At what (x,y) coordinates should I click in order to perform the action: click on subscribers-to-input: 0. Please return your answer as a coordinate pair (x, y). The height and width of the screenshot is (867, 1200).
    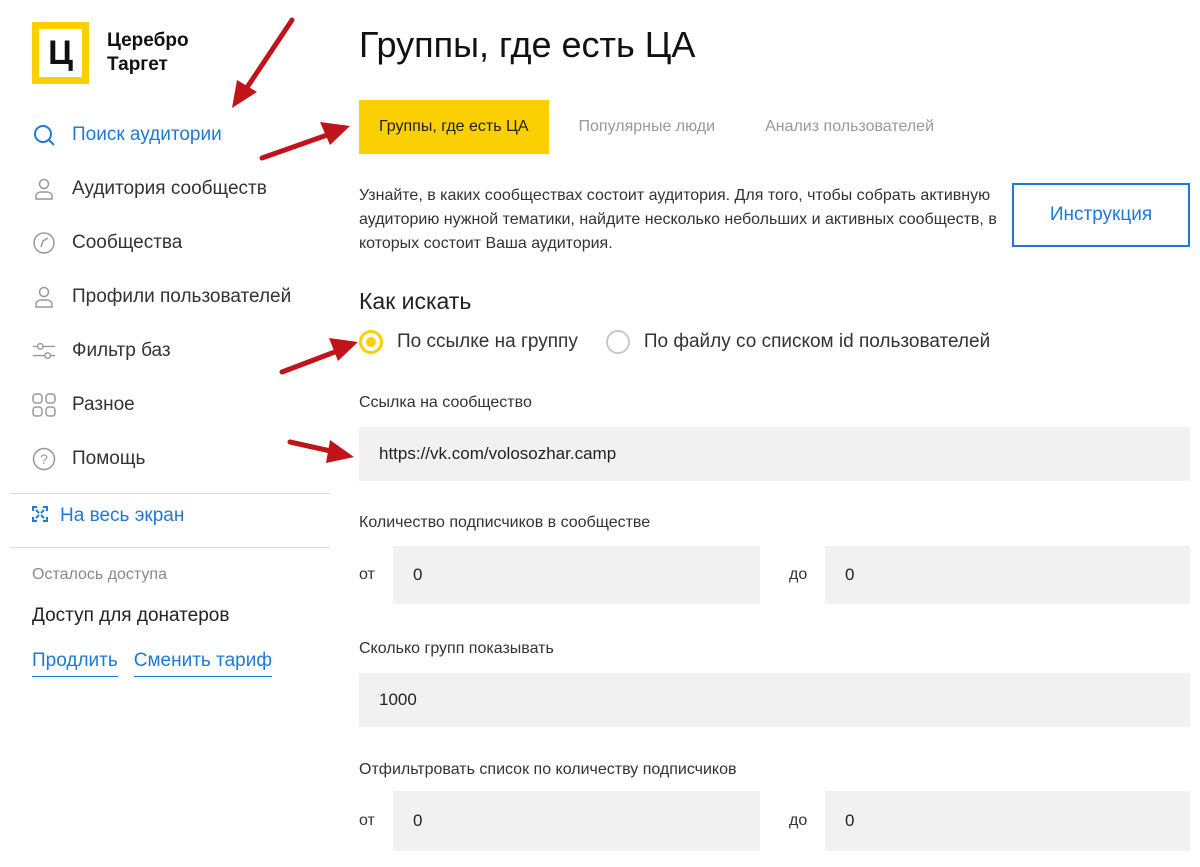
    Looking at the image, I should click on (1007, 575).